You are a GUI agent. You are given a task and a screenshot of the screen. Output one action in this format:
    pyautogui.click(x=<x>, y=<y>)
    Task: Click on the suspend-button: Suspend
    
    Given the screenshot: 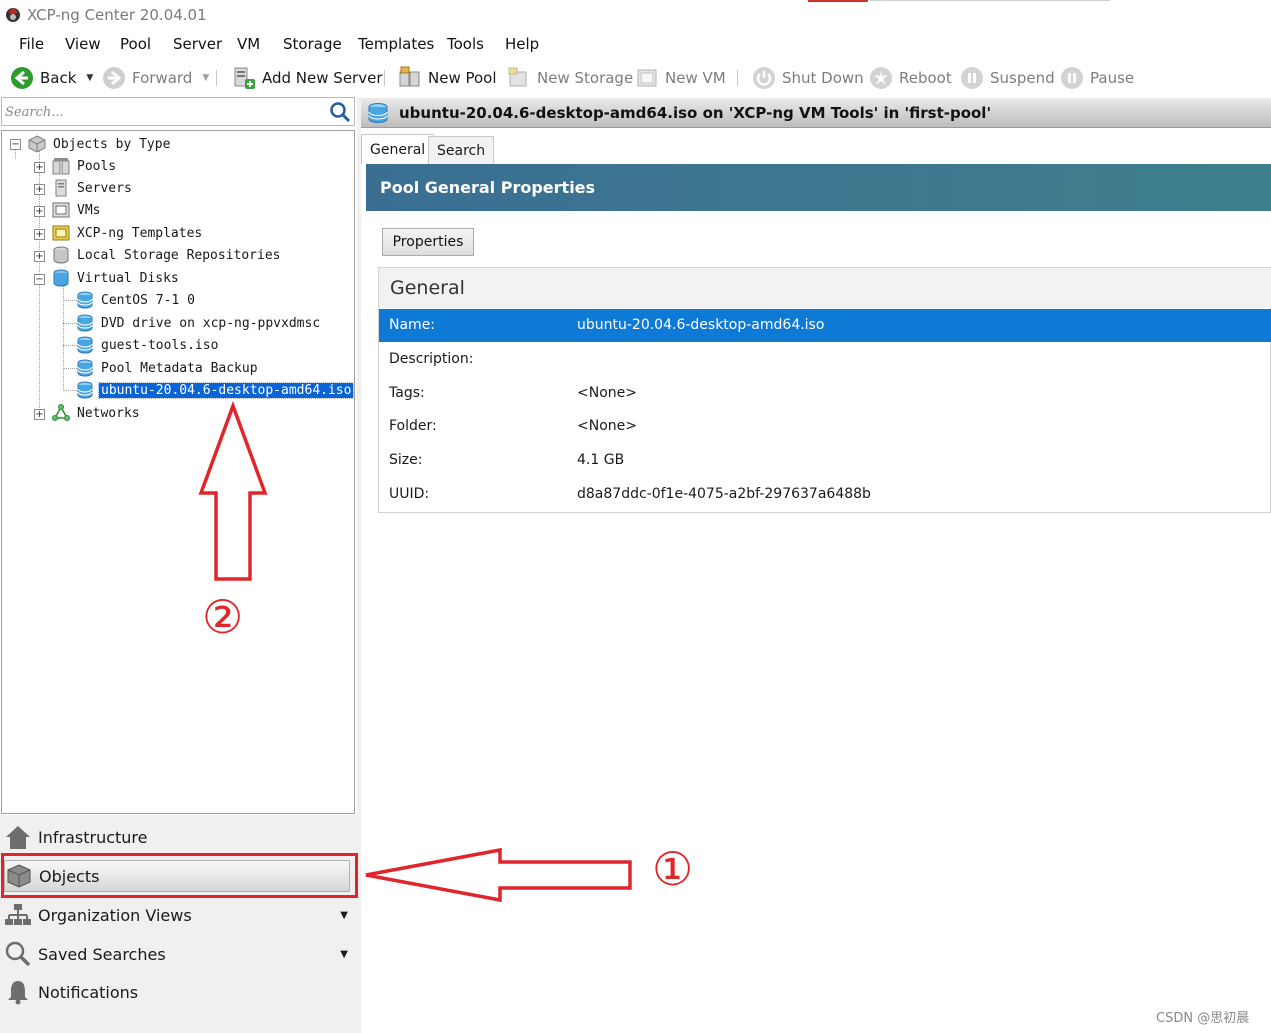 What is the action you would take?
    pyautogui.click(x=1007, y=78)
    